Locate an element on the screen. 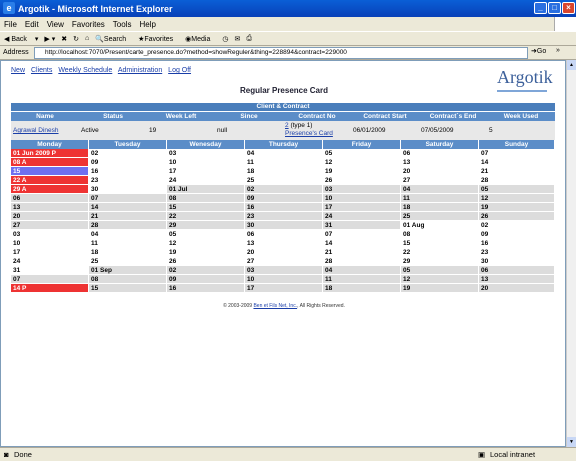  calendar-day-cell: 01 Sep is located at coordinates (128, 270).